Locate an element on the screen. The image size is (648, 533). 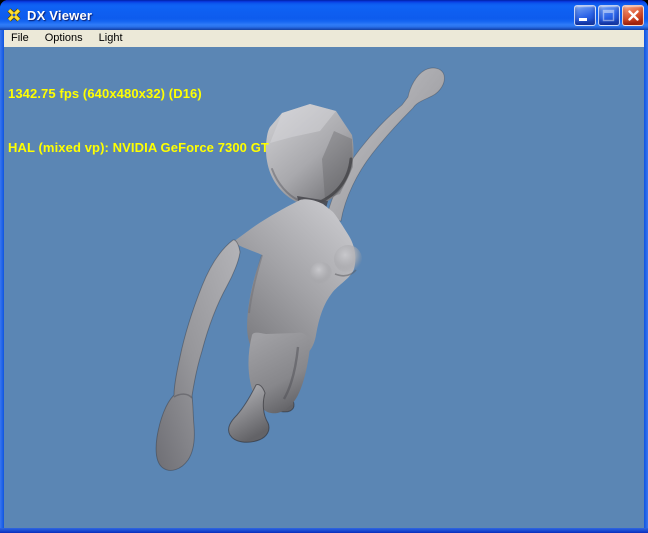
window-border-bottom is located at coordinates (324, 530).